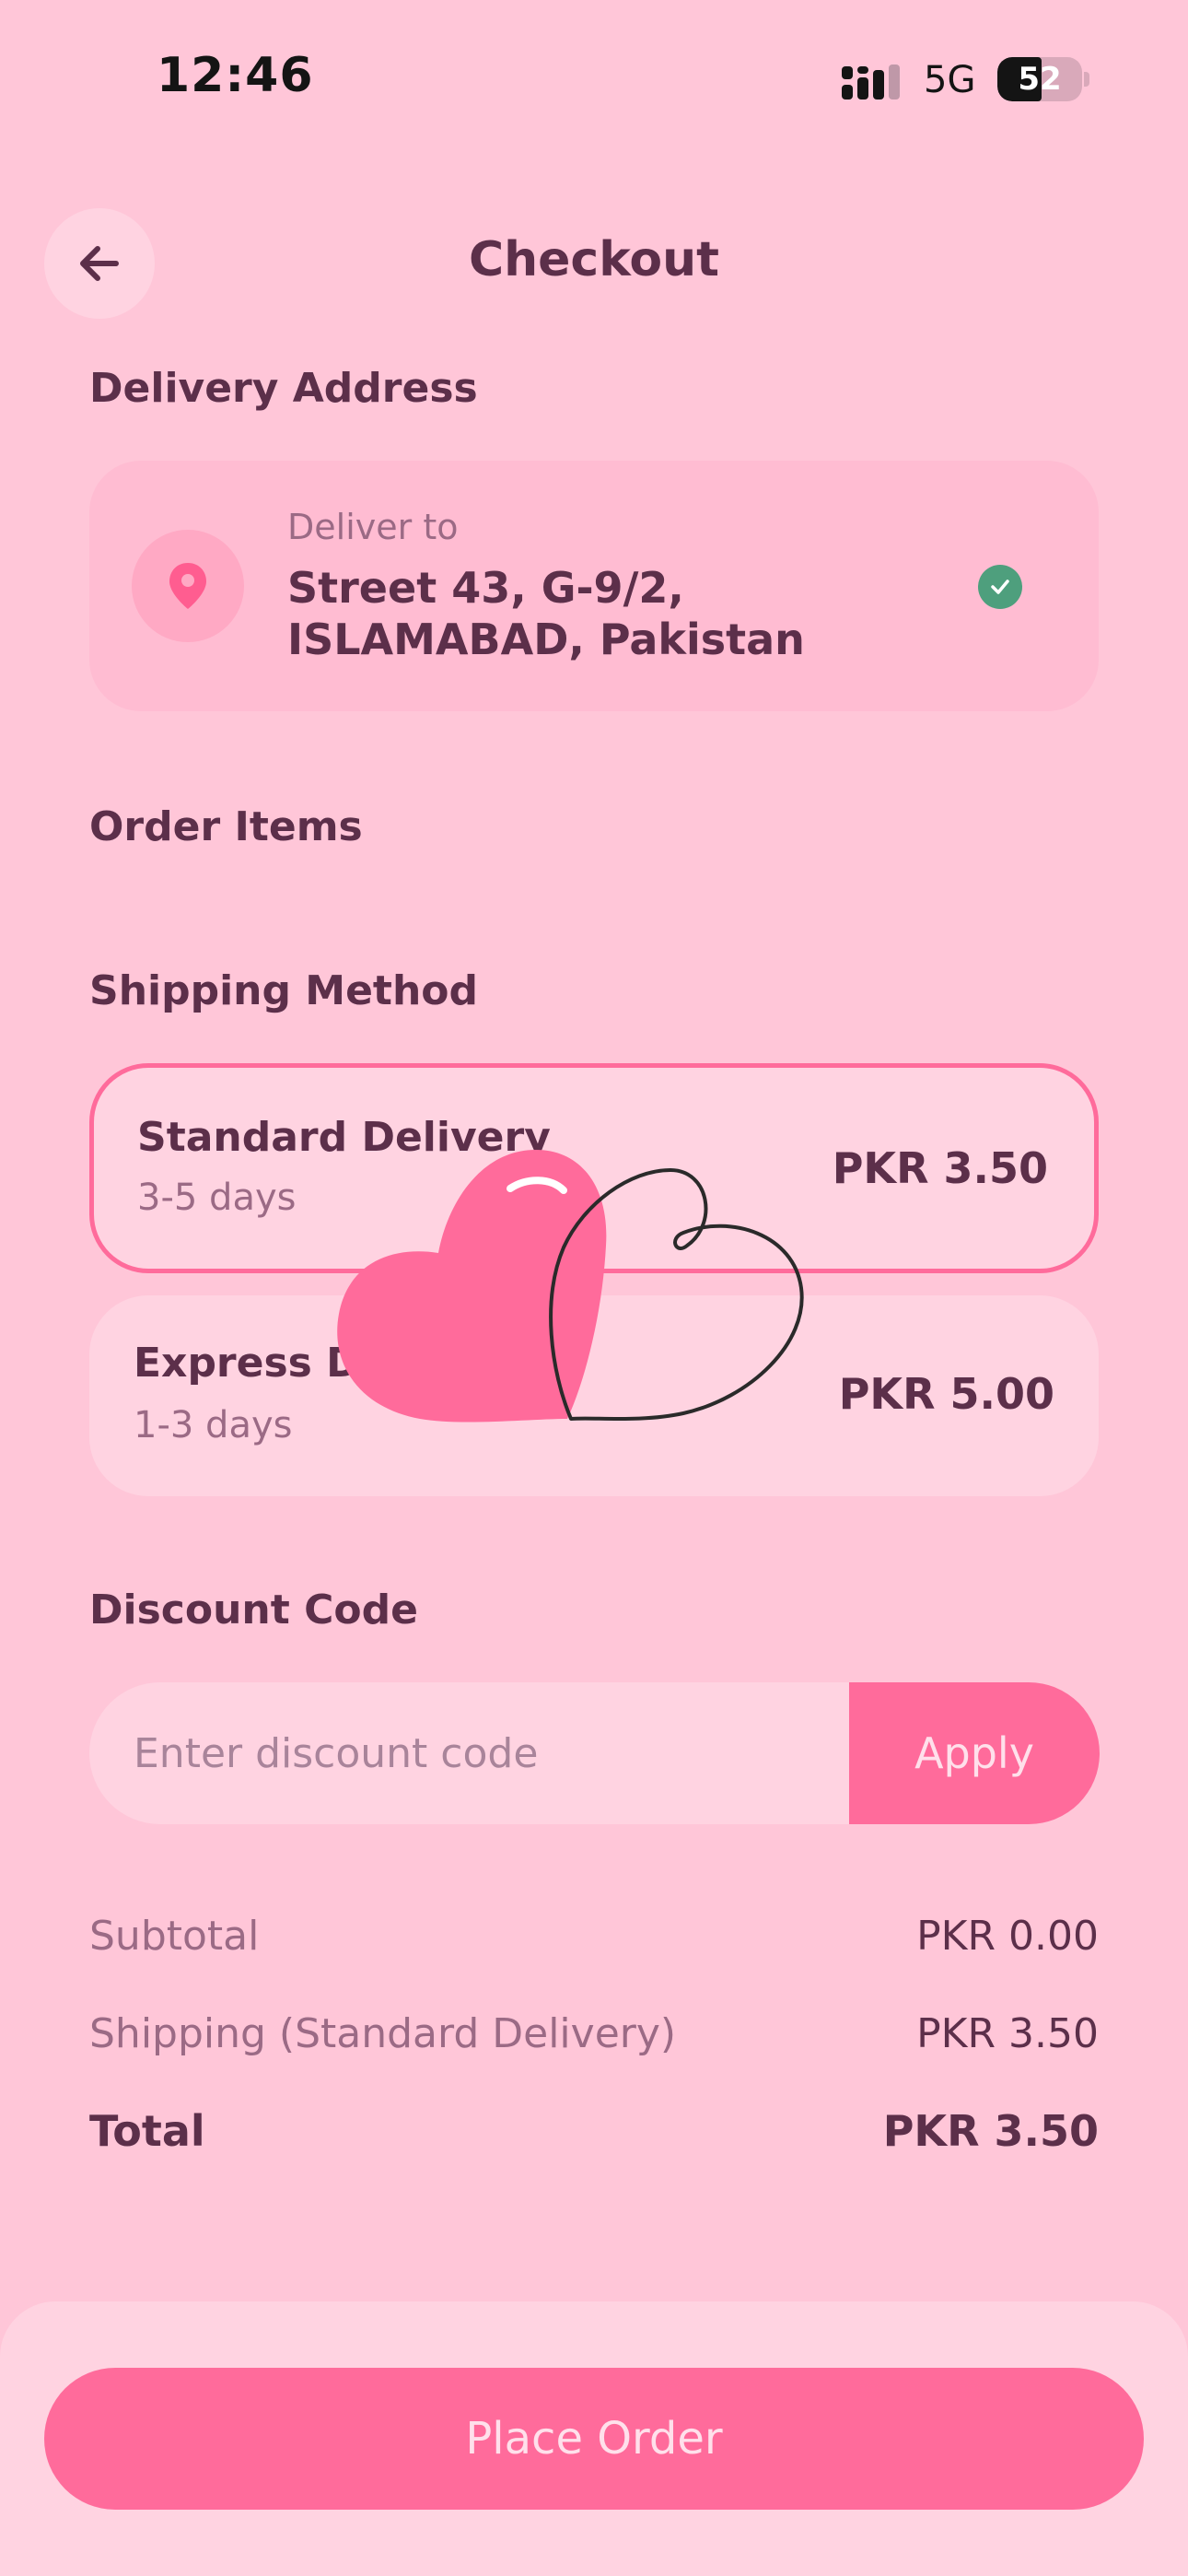 The width and height of the screenshot is (1188, 2576). I want to click on delivery-address-heading: Delivery Address, so click(283, 388).